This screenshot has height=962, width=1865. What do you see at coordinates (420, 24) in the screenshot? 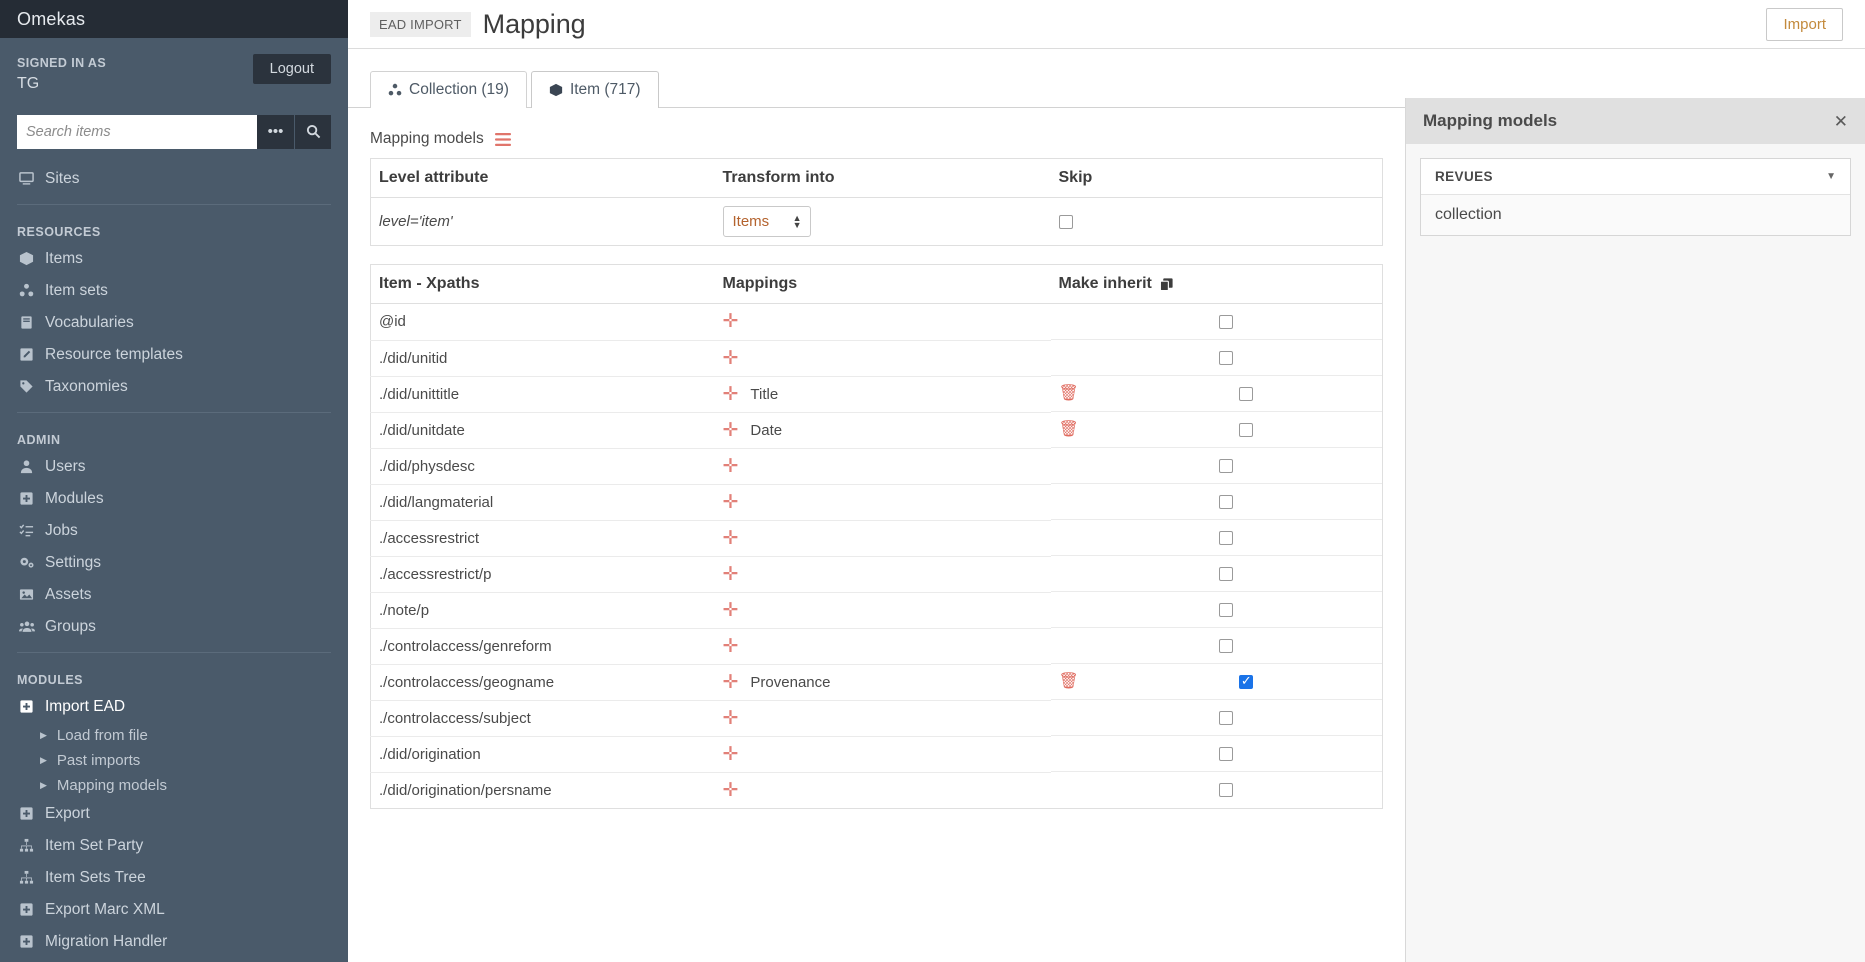
I see `breadcrumb: EAD IMPORT` at bounding box center [420, 24].